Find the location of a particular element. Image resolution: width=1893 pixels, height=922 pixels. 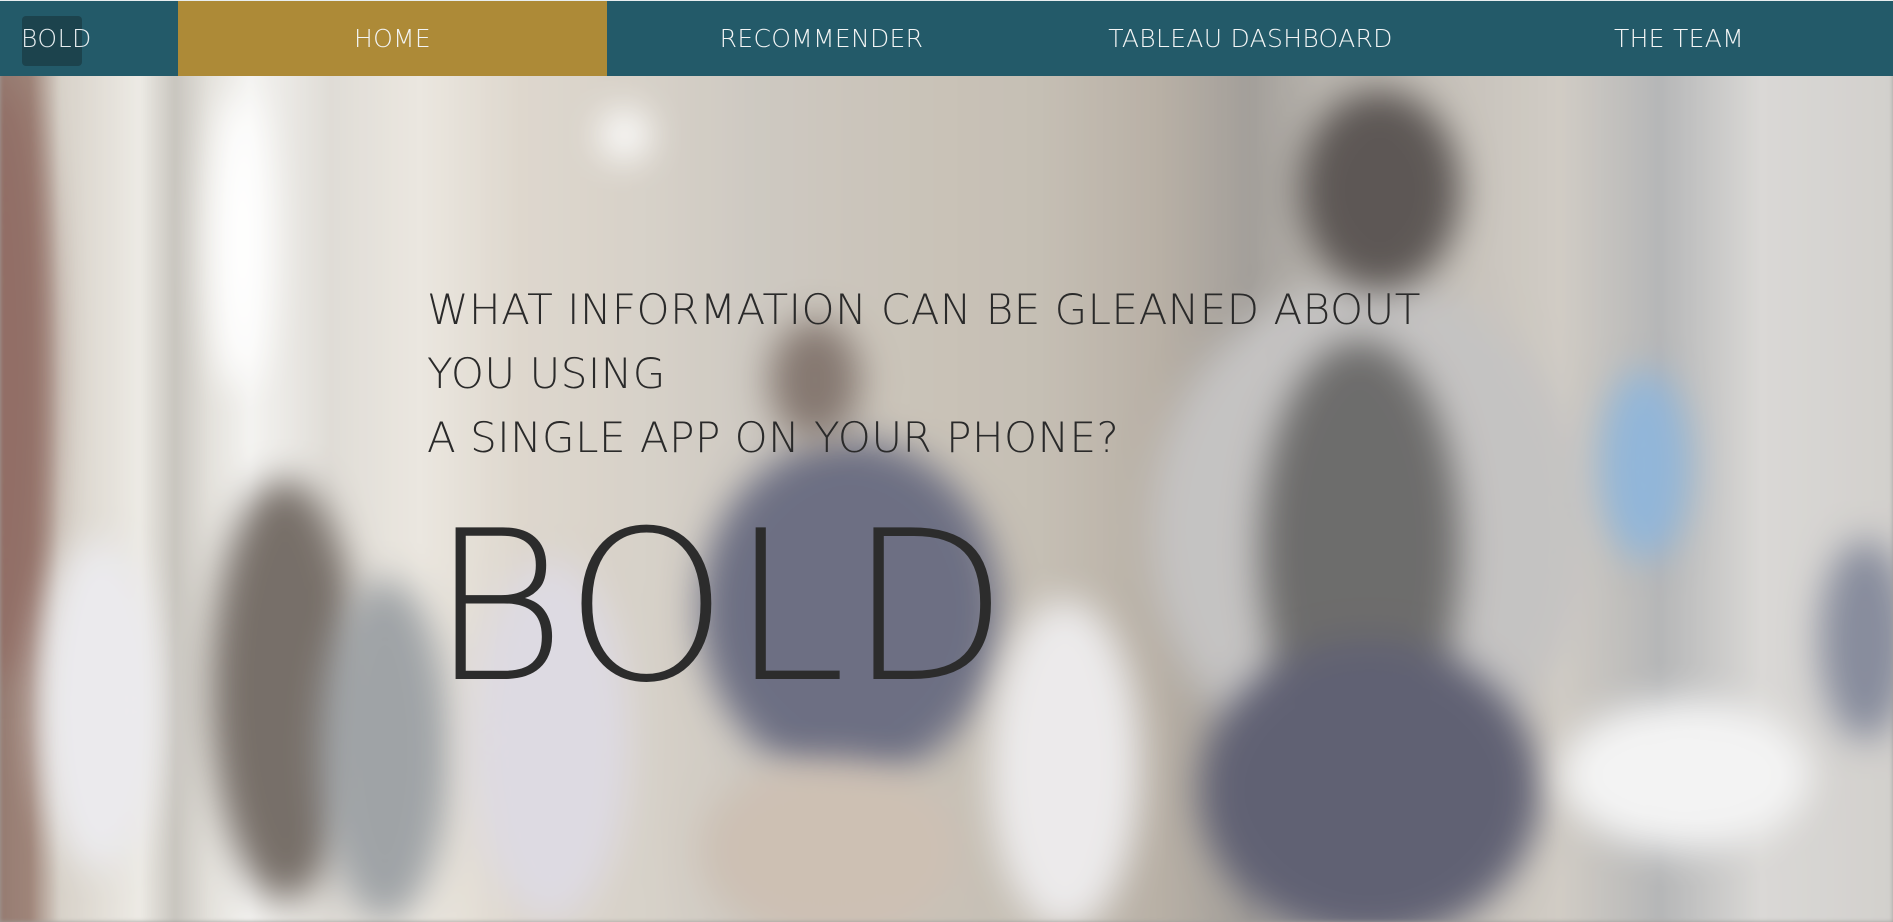

hero-title: BOLD is located at coordinates (720, 608).